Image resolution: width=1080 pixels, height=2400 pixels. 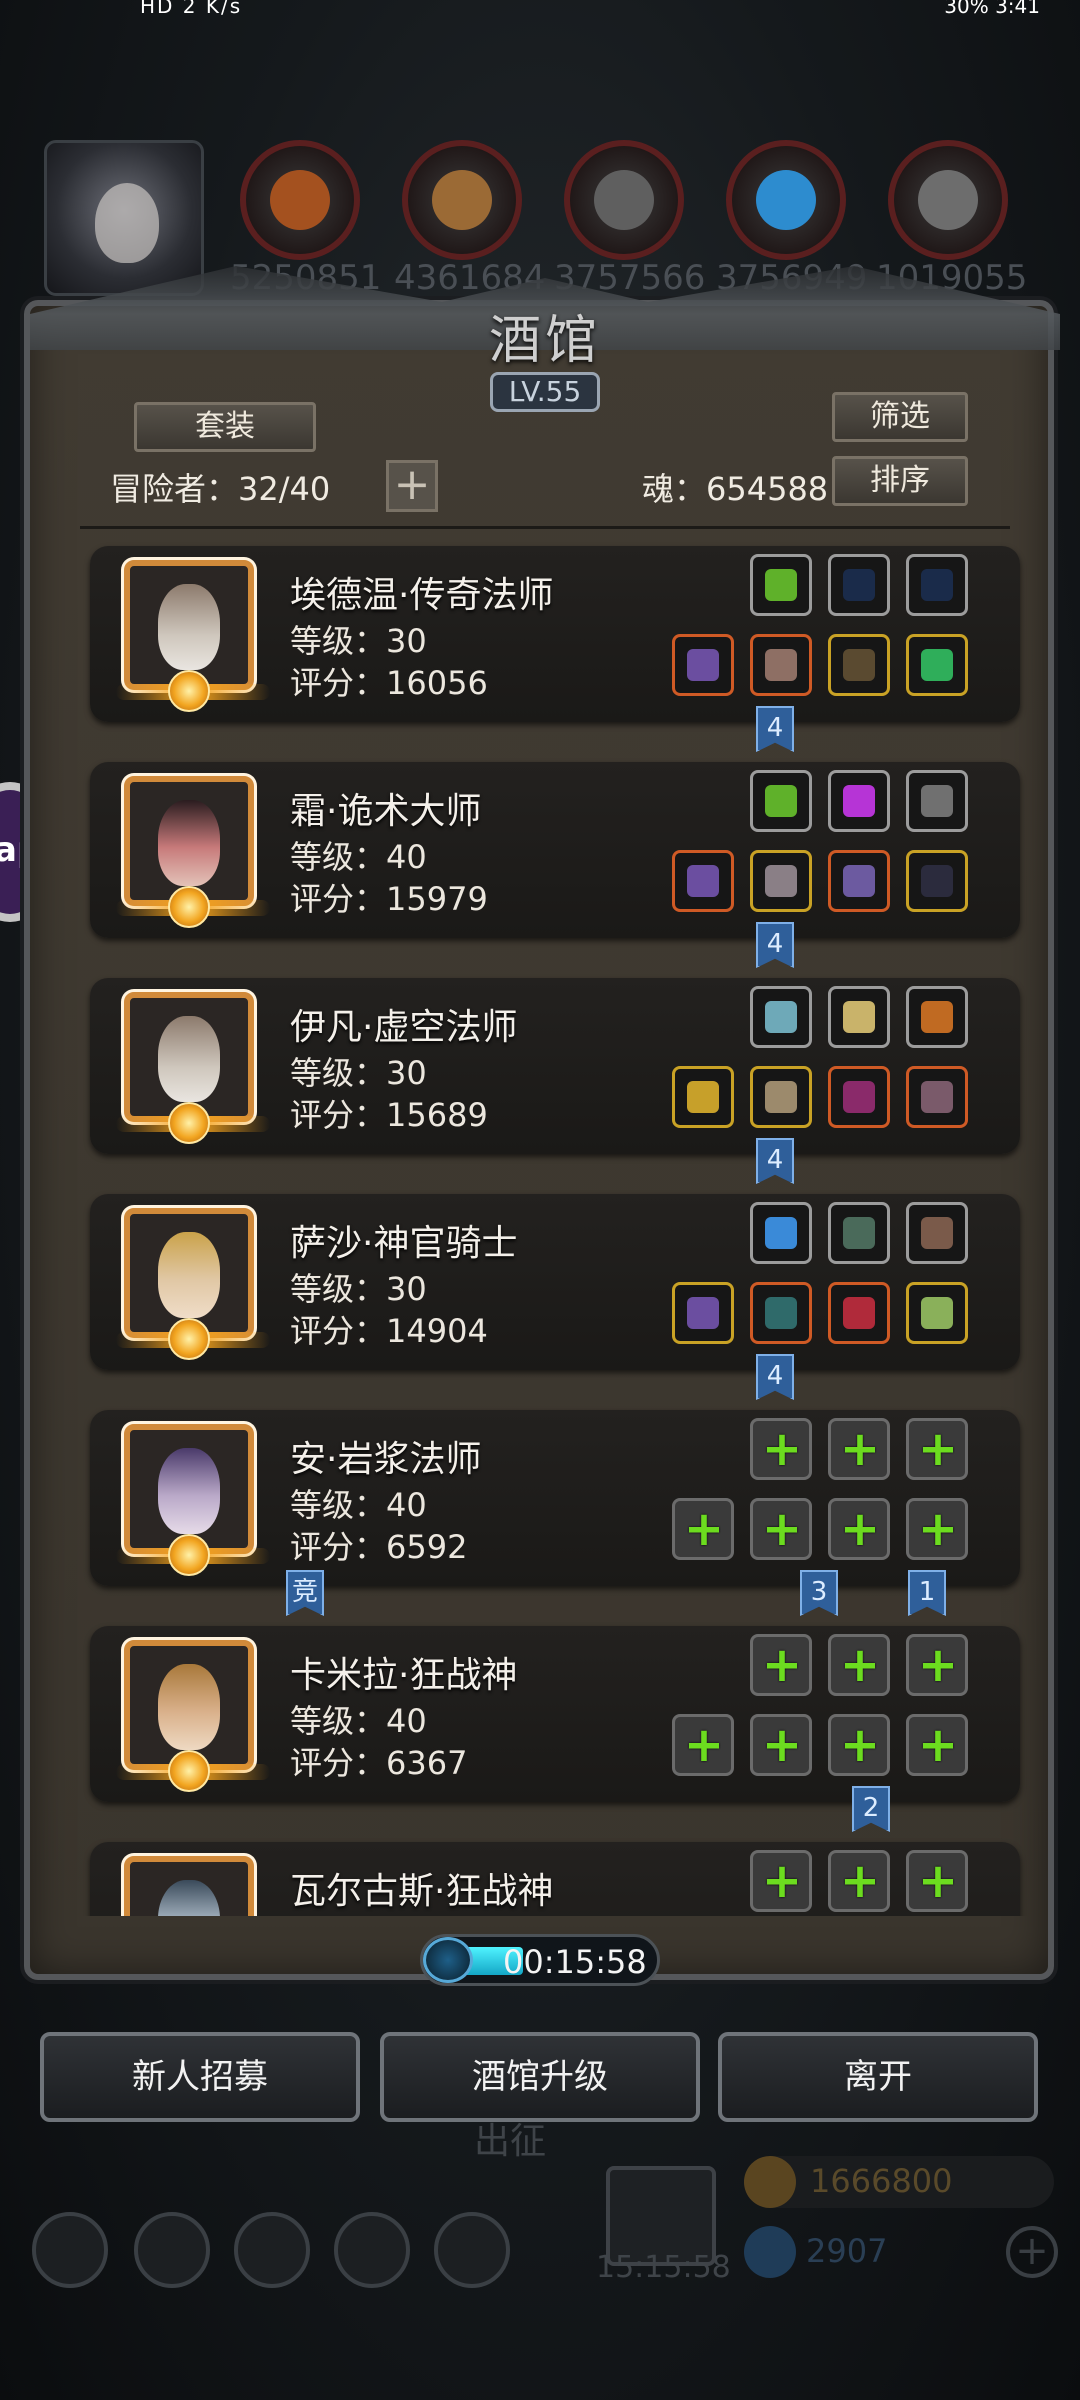 I want to click on equip-slot-necklace-icon, so click(x=937, y=881).